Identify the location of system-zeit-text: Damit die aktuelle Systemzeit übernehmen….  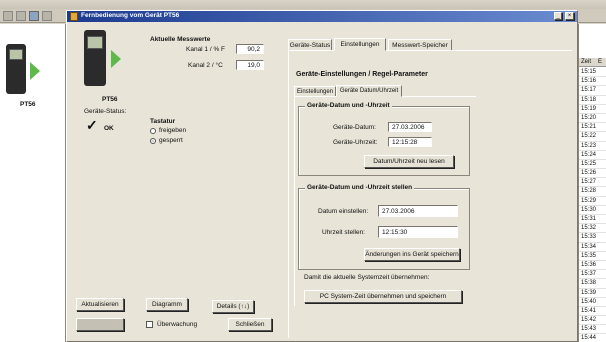
(367, 277).